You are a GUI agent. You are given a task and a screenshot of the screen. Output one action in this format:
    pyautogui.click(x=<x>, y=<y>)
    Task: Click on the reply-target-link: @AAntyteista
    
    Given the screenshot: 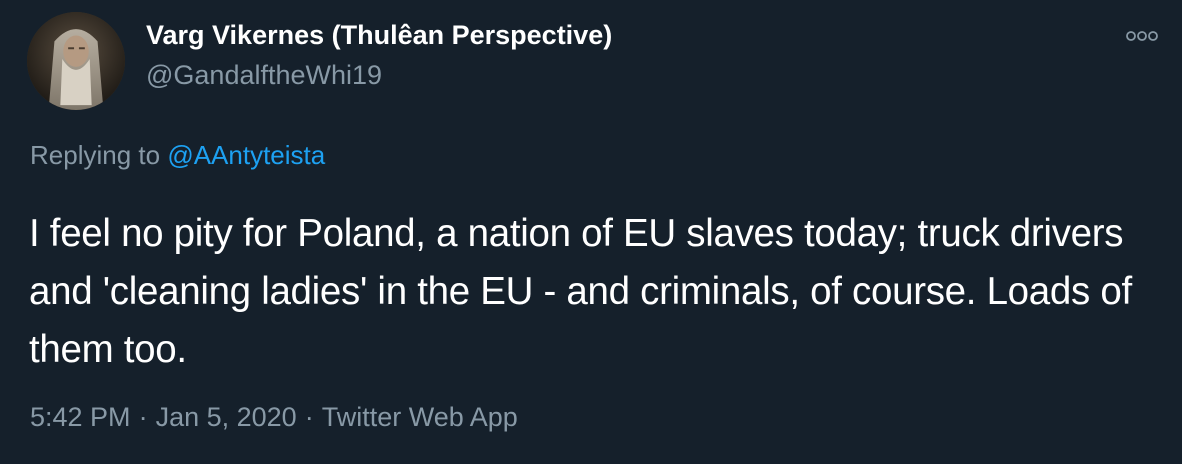 What is the action you would take?
    pyautogui.click(x=246, y=155)
    